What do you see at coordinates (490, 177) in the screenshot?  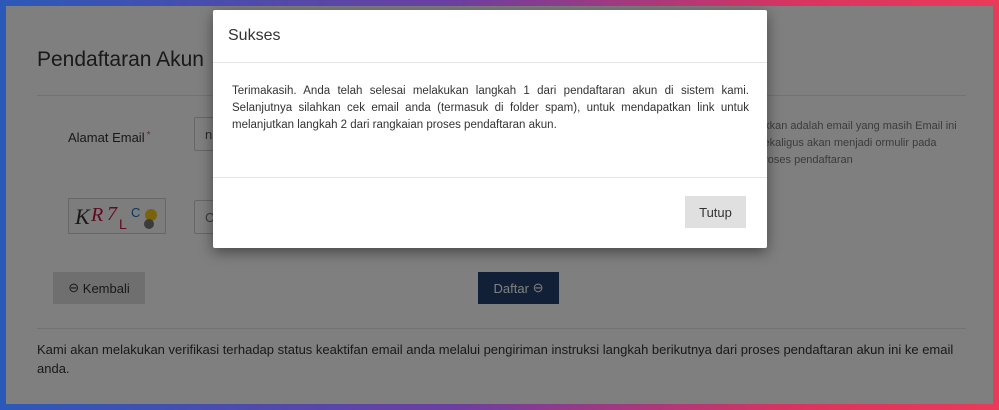 I see `modal-footer-divider` at bounding box center [490, 177].